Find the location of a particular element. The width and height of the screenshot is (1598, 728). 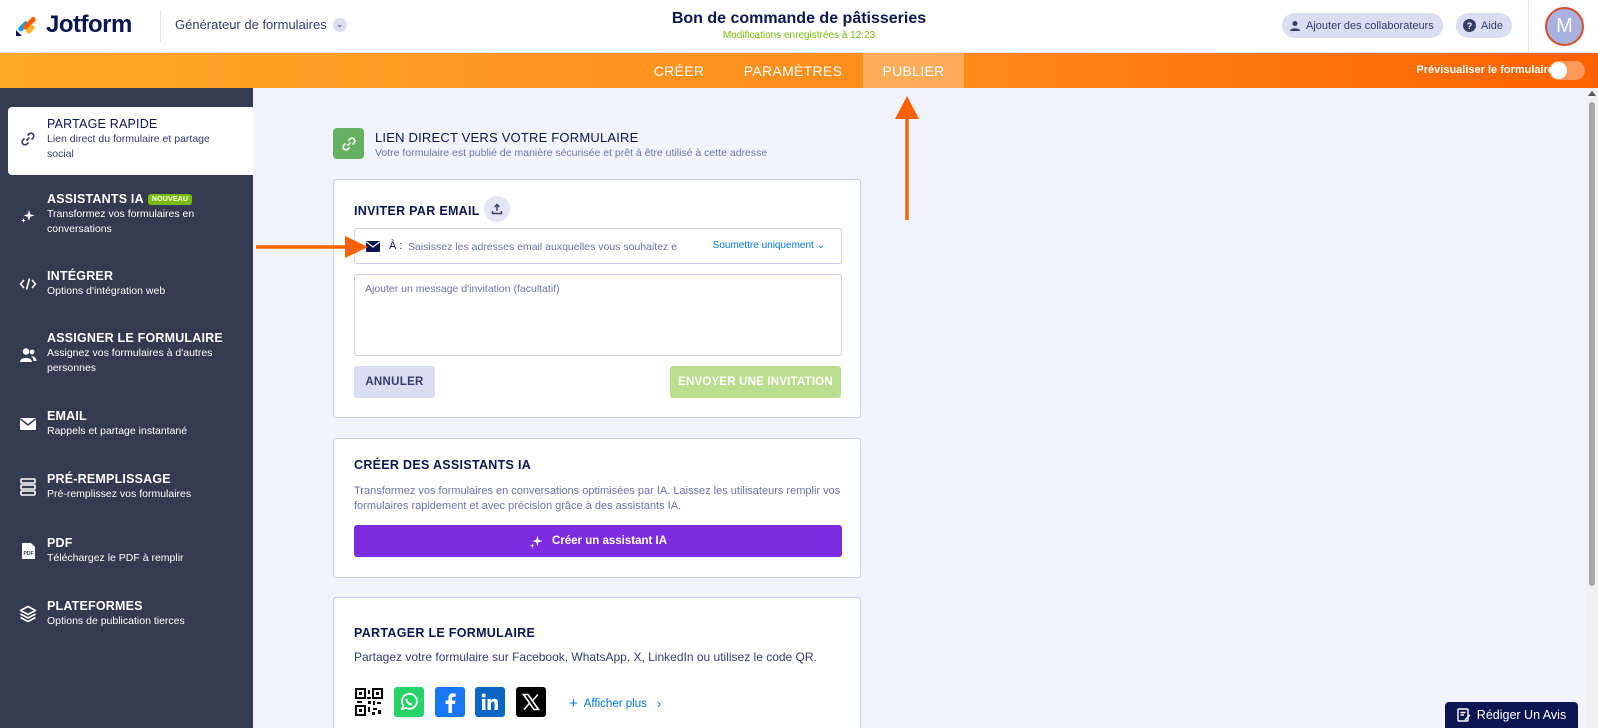

divider is located at coordinates (1528, 26).